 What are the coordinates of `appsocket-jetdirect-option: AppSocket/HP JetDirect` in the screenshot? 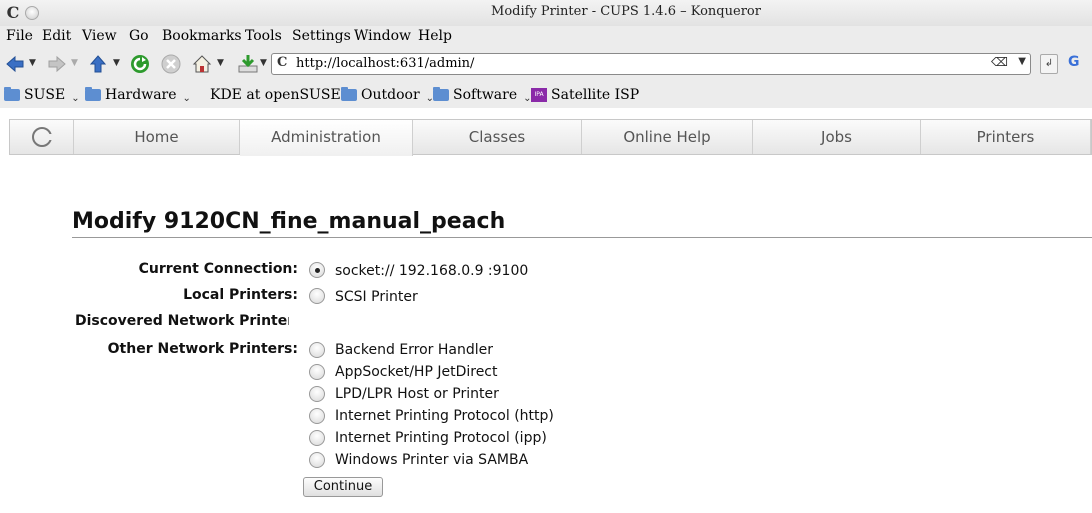 It's located at (416, 372).